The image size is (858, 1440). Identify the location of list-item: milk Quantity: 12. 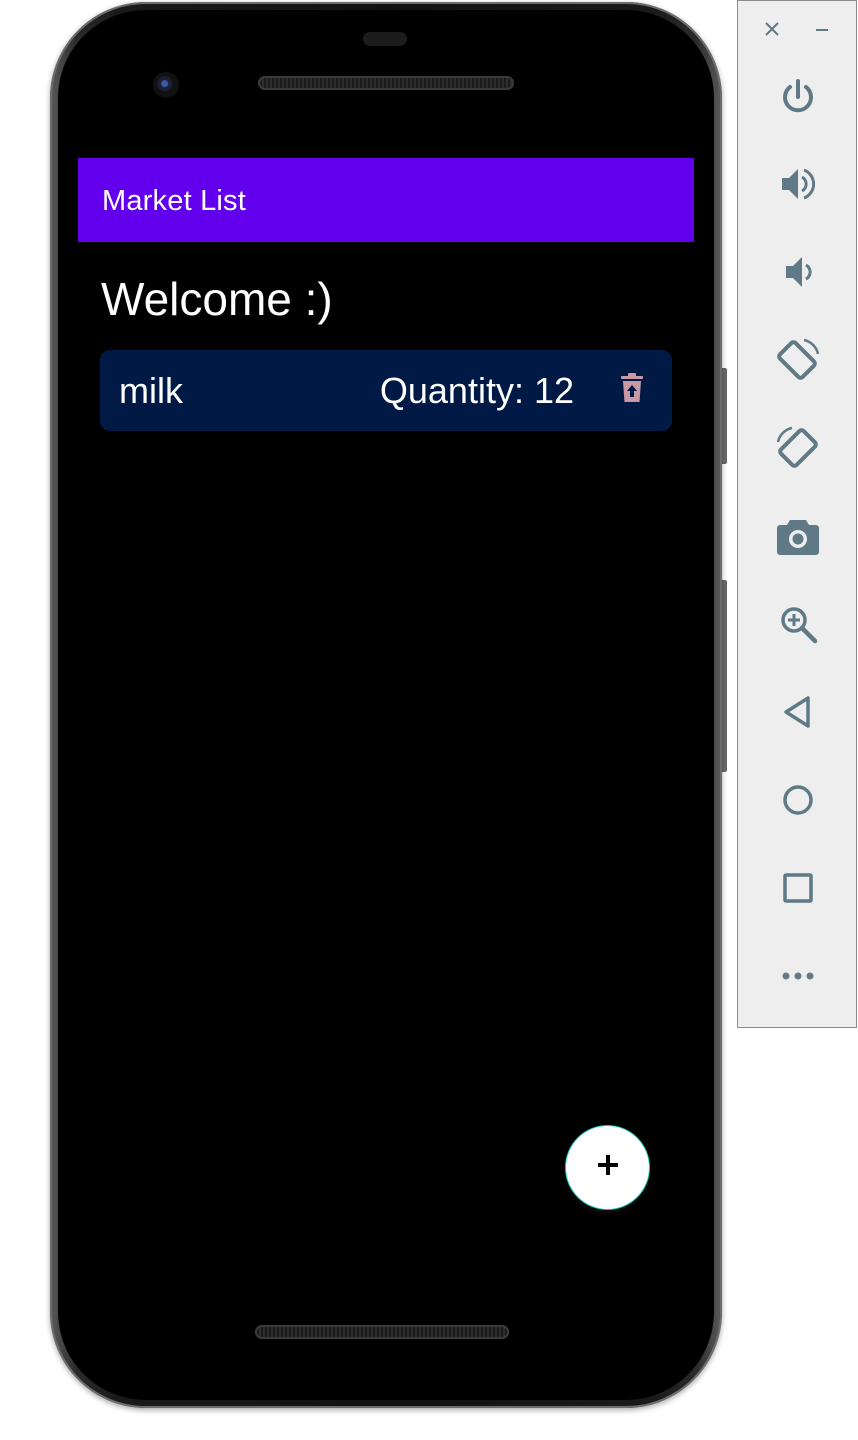
(386, 390).